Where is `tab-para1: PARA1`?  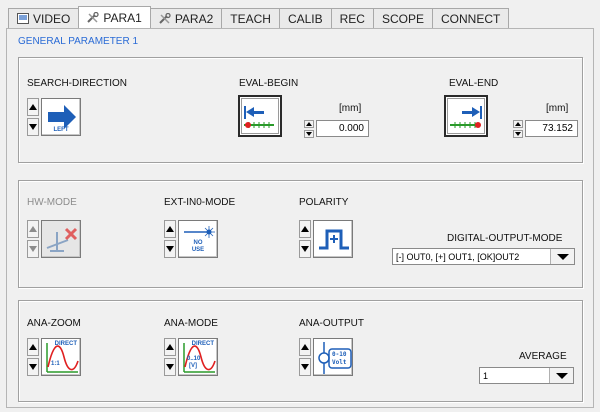 tab-para1: PARA1 is located at coordinates (114, 17).